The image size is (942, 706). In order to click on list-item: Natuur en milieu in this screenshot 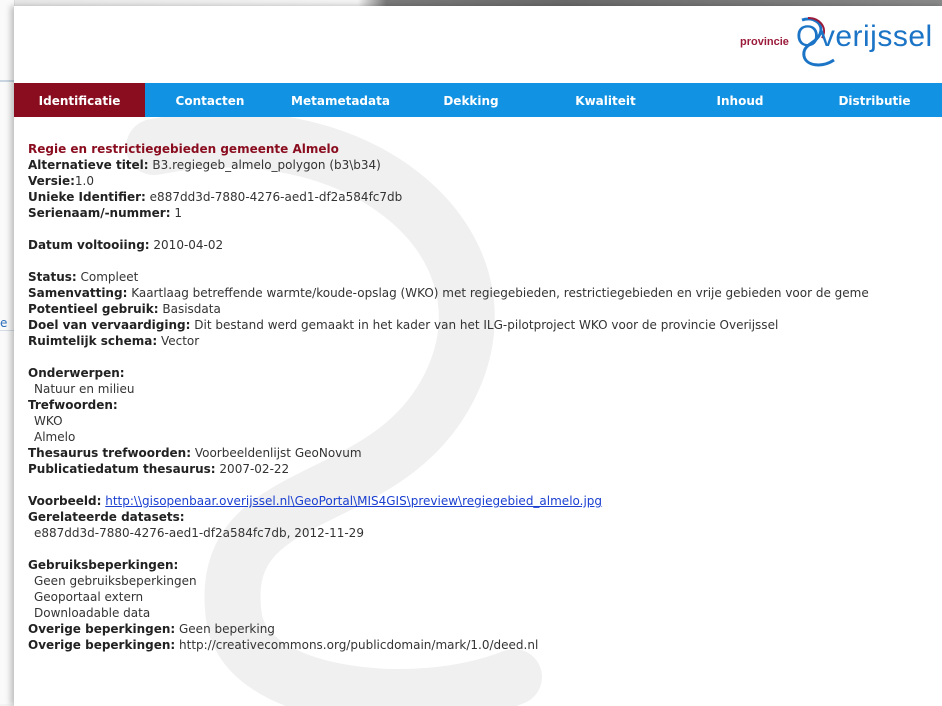, I will do `click(84, 389)`.